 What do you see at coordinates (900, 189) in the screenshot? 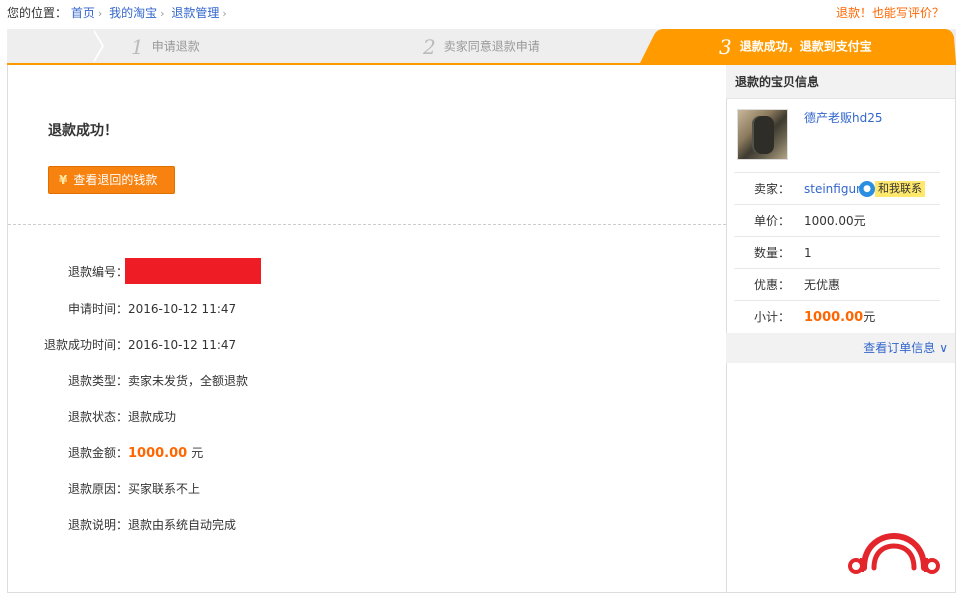
I see `contact-seller-label: 和我联系` at bounding box center [900, 189].